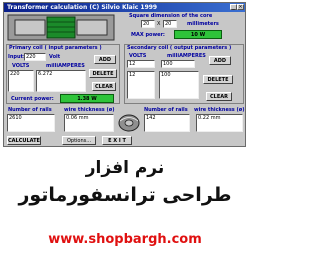  I want to click on primary-wire-field: 0.06 mm, so click(89, 123).